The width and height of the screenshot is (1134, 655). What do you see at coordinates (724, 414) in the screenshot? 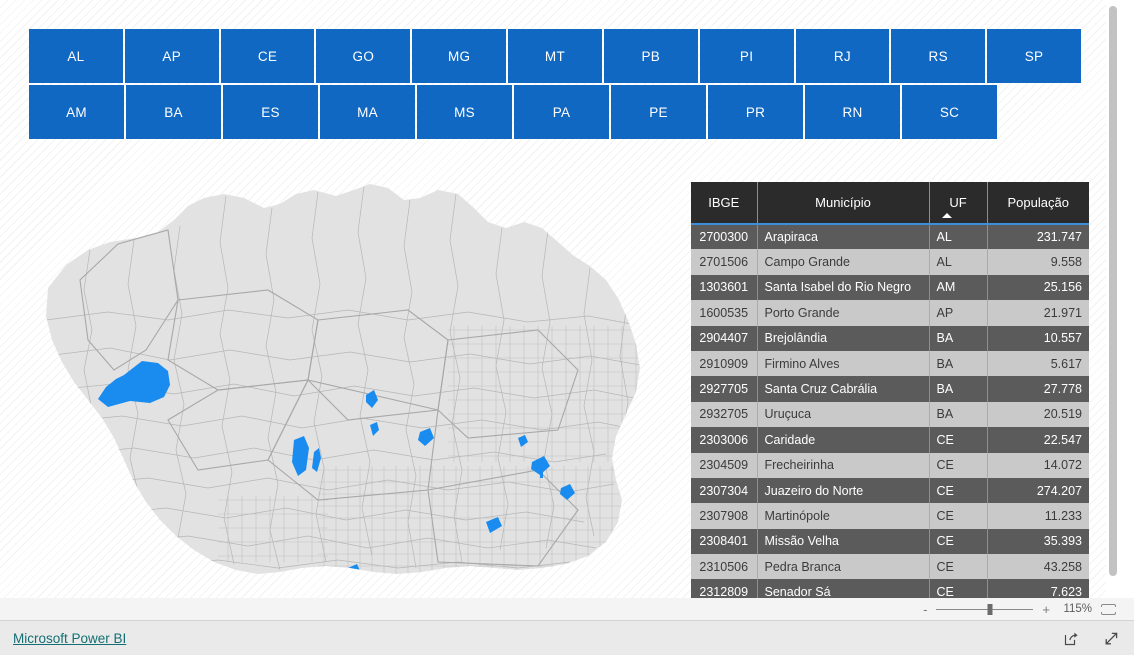
I see `cell-ibge: 2932705` at bounding box center [724, 414].